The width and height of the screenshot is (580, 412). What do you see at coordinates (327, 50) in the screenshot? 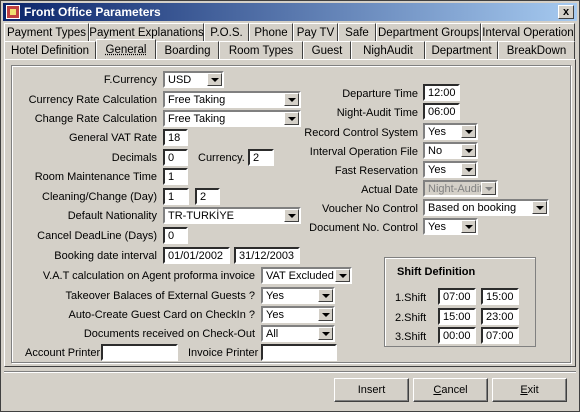
I see `tab-guest: Guest` at bounding box center [327, 50].